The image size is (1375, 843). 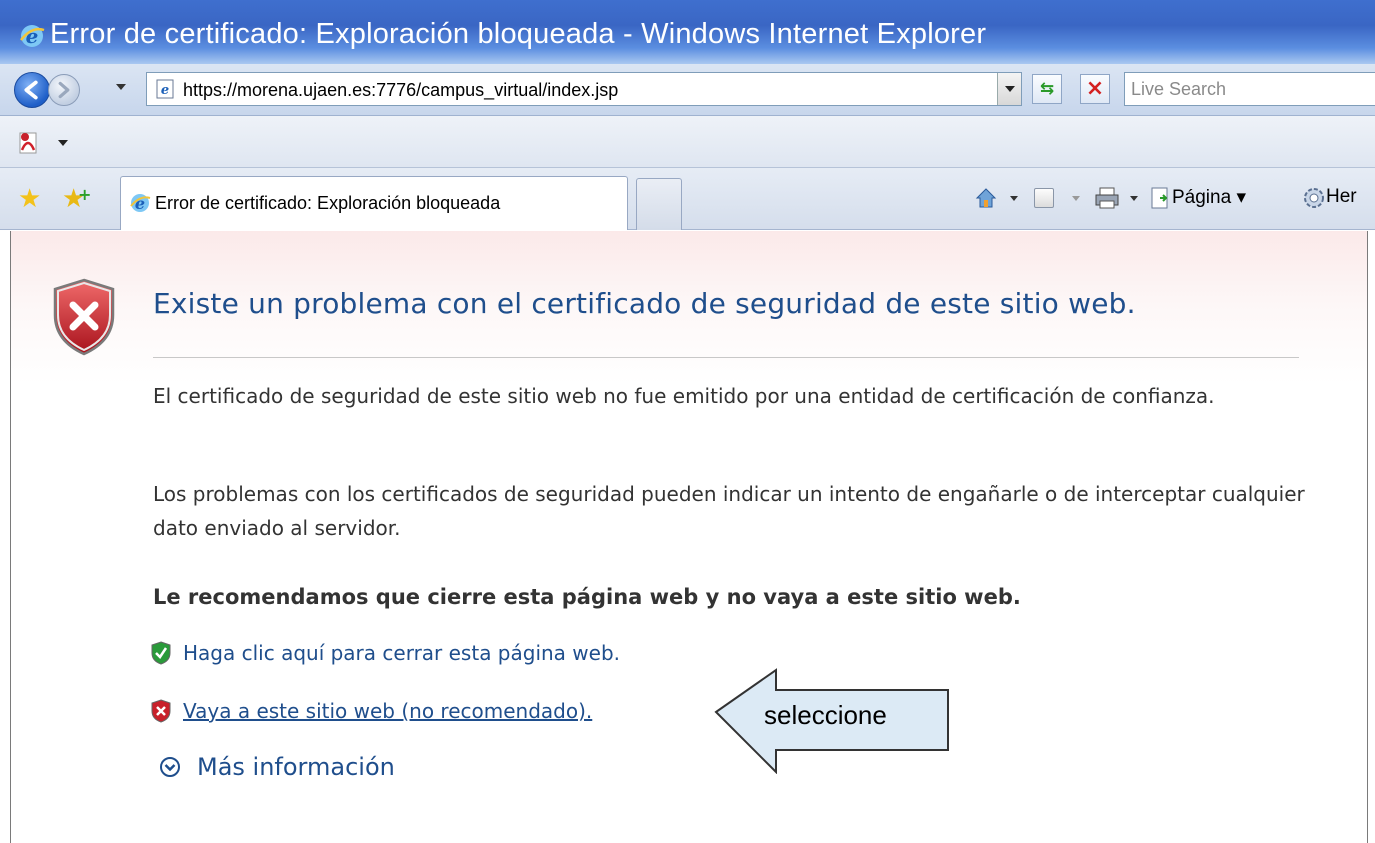 What do you see at coordinates (1314, 198) in the screenshot?
I see `tools-icon` at bounding box center [1314, 198].